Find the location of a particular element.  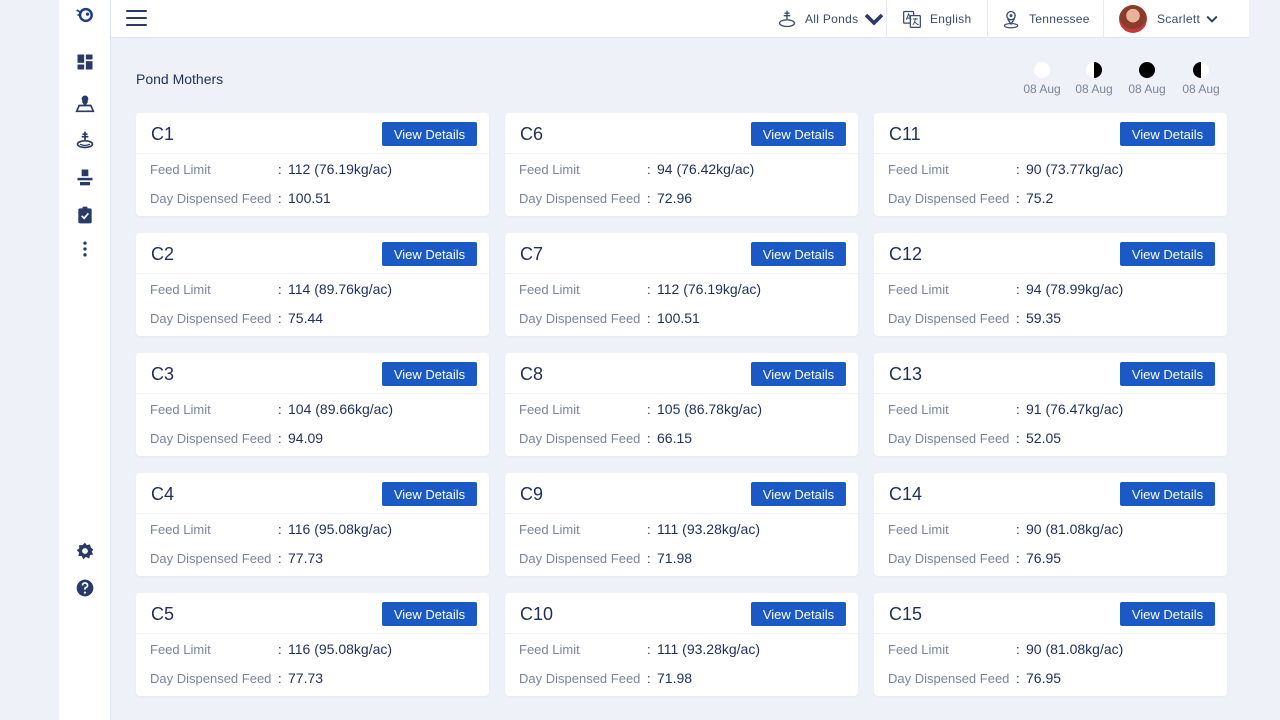

sidebar is located at coordinates (85, 360).